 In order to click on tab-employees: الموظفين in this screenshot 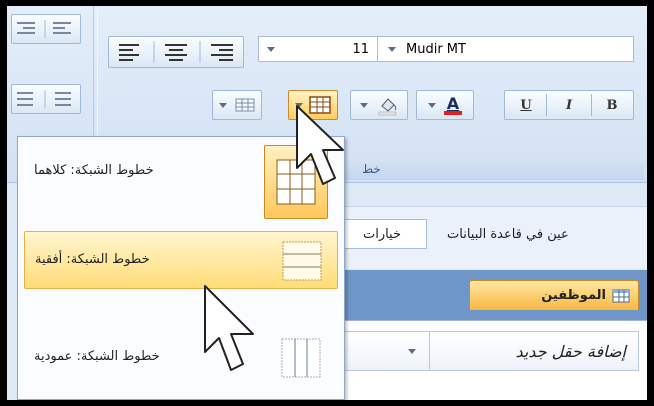, I will do `click(554, 295)`.